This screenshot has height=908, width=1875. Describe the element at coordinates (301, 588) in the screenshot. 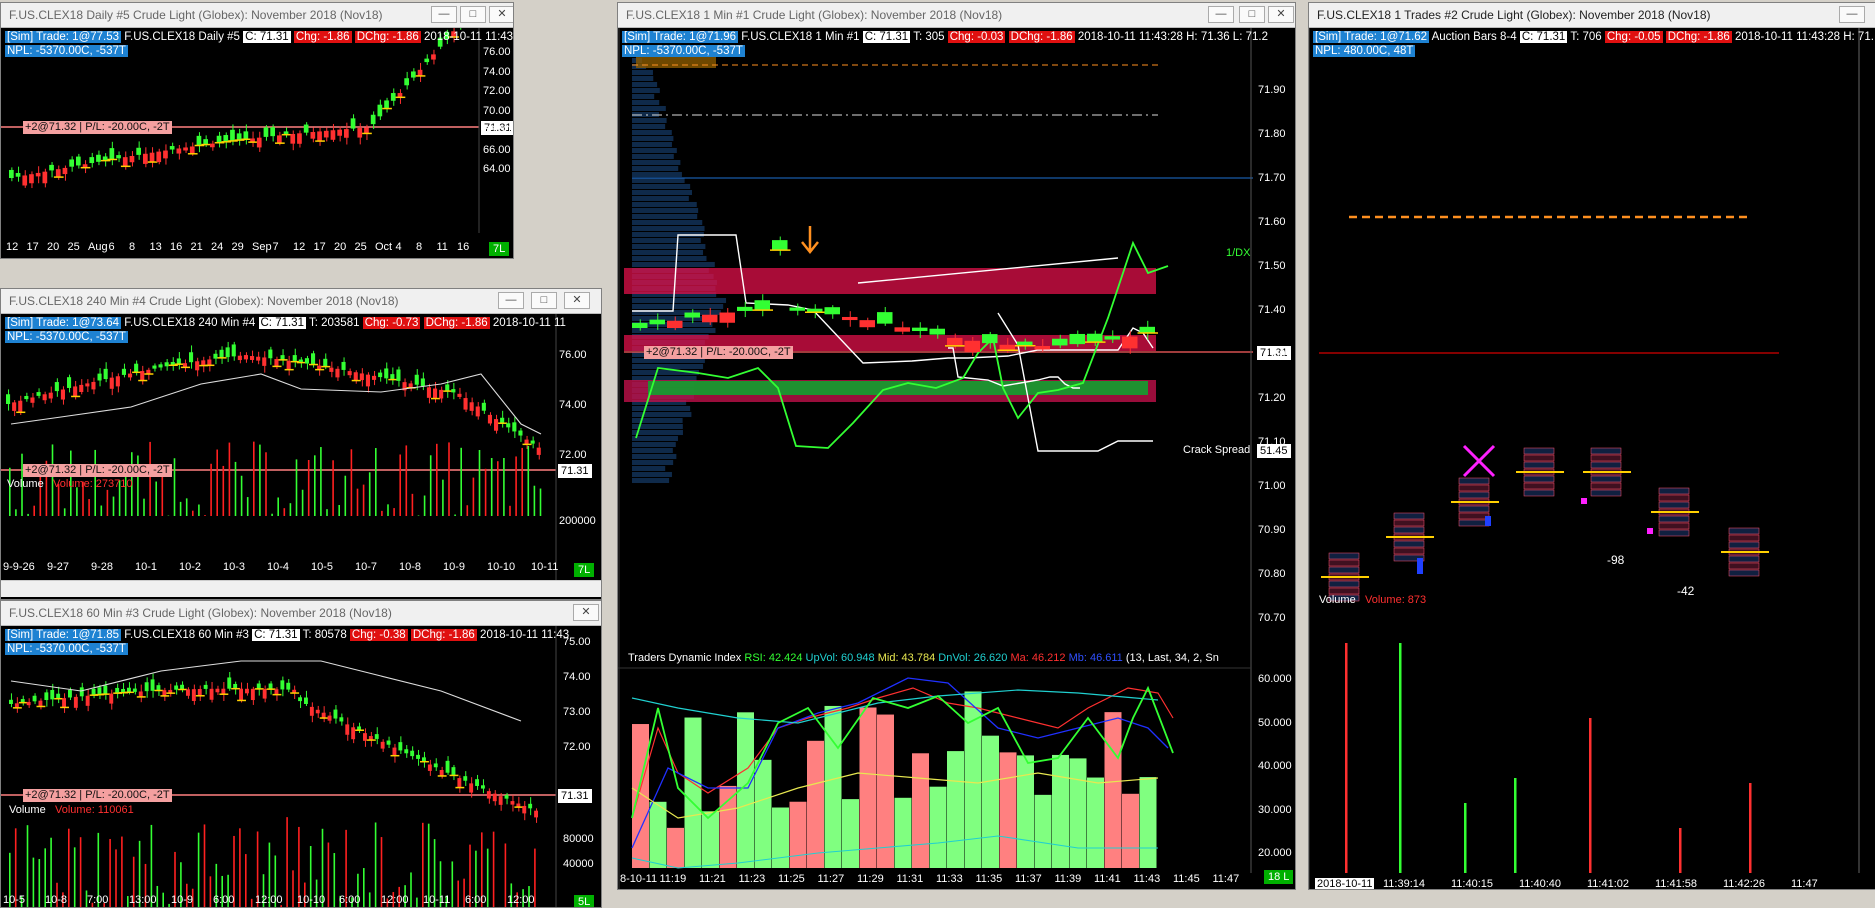

I see `horizontal-scrollbar` at that location.